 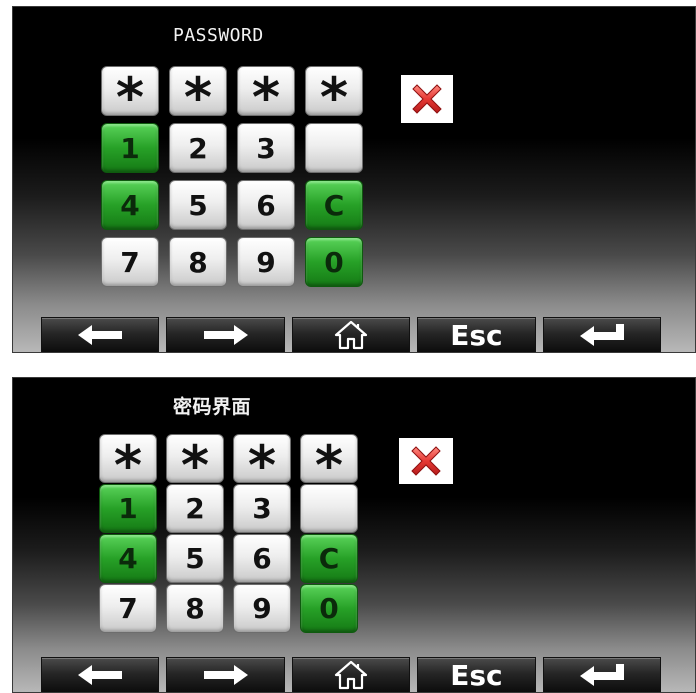 I want to click on page-title: 密码界面, so click(x=212, y=407).